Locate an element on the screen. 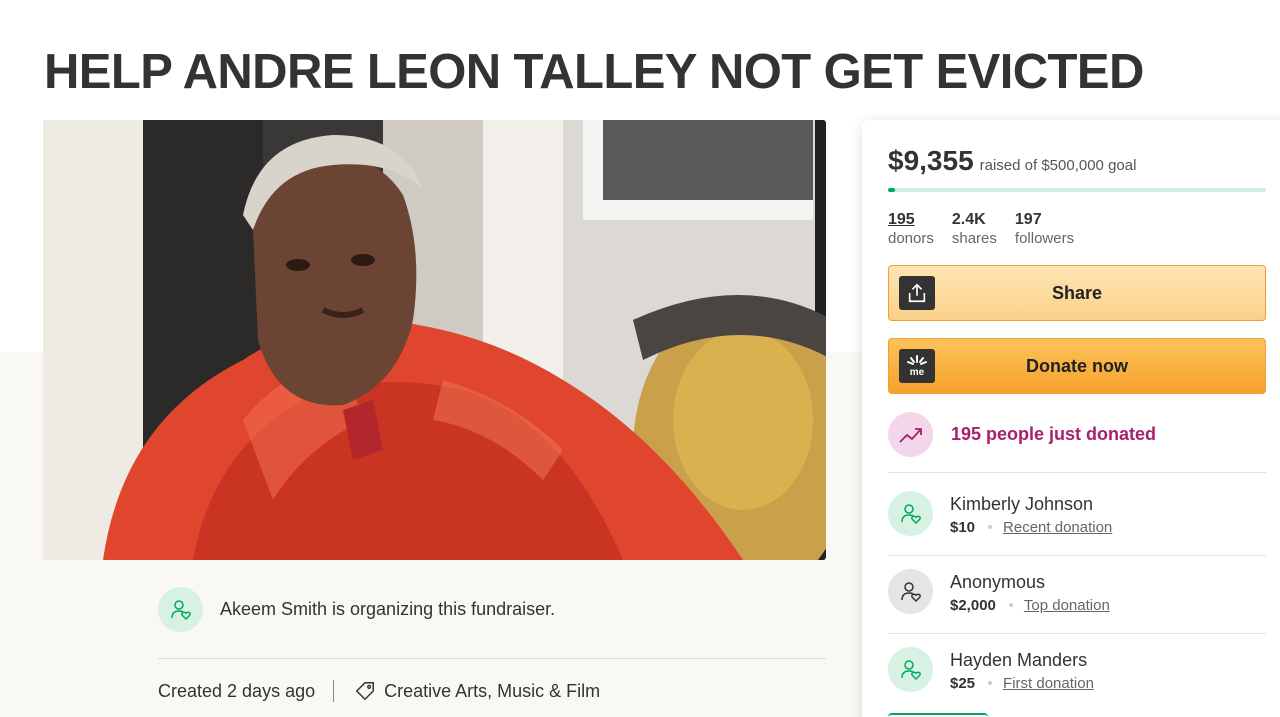  stat-value: 2.4K is located at coordinates (968, 219).